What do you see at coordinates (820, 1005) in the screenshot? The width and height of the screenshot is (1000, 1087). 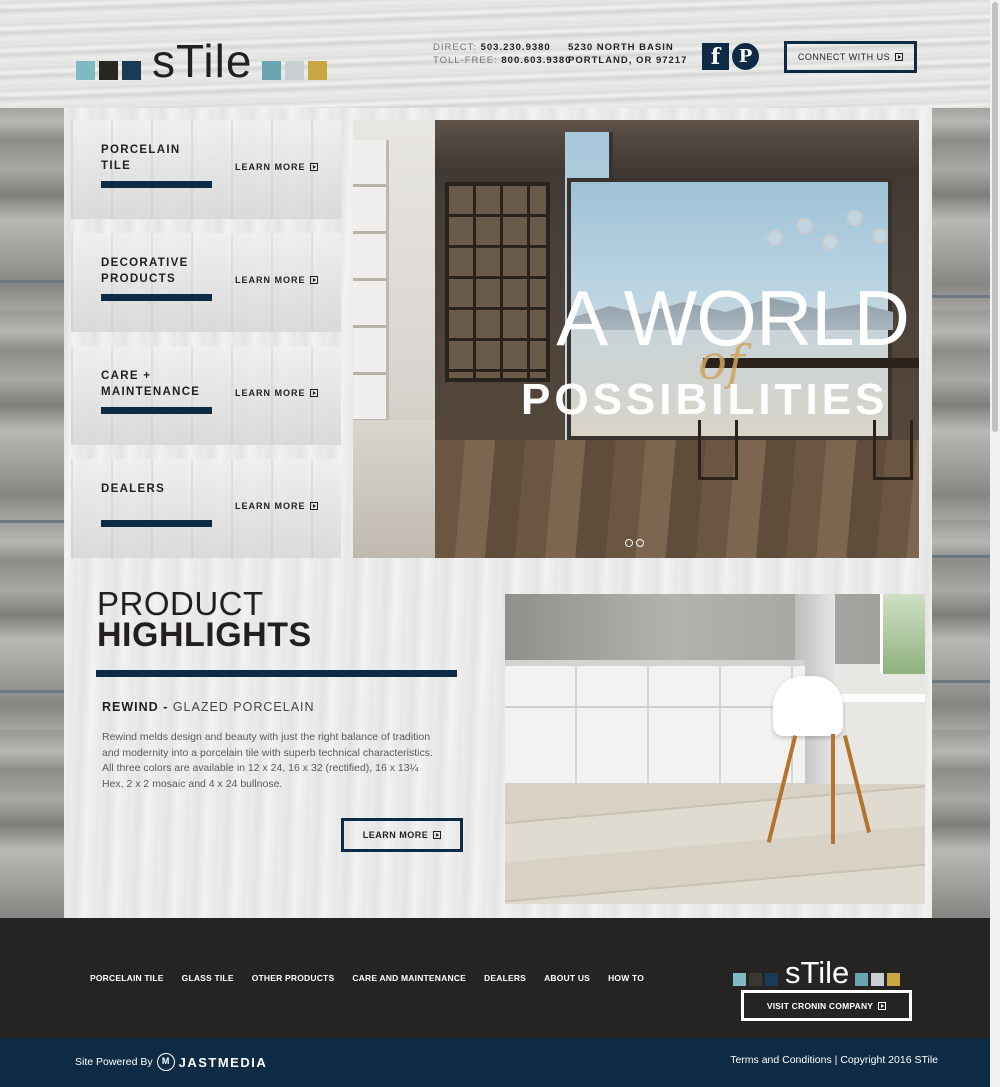 I see `visit-cronin-label: VISIT CRONIN COMPANY` at bounding box center [820, 1005].